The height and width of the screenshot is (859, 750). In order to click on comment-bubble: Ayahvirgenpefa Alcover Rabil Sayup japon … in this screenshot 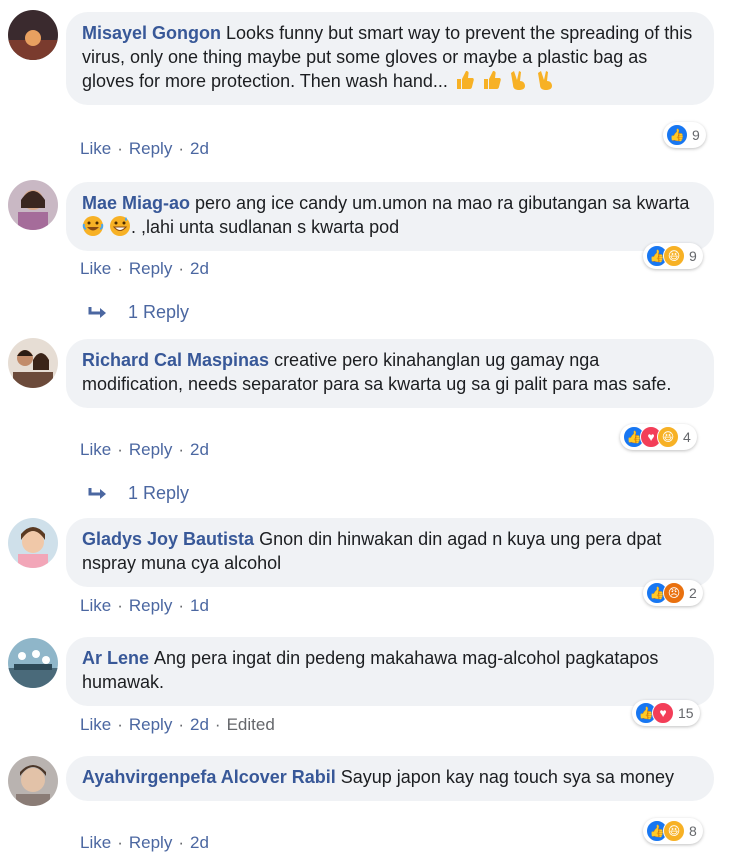, I will do `click(390, 778)`.